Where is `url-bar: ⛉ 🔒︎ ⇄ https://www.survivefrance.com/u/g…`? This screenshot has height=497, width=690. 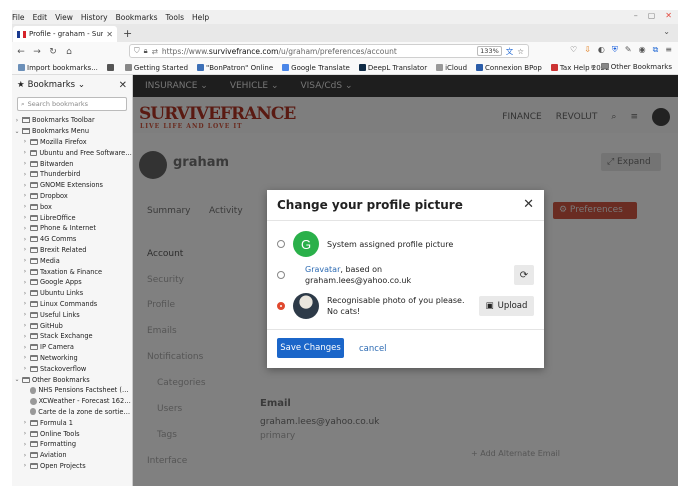 url-bar: ⛉ 🔒︎ ⇄ https://www.survivefrance.com/u/g… is located at coordinates (329, 51).